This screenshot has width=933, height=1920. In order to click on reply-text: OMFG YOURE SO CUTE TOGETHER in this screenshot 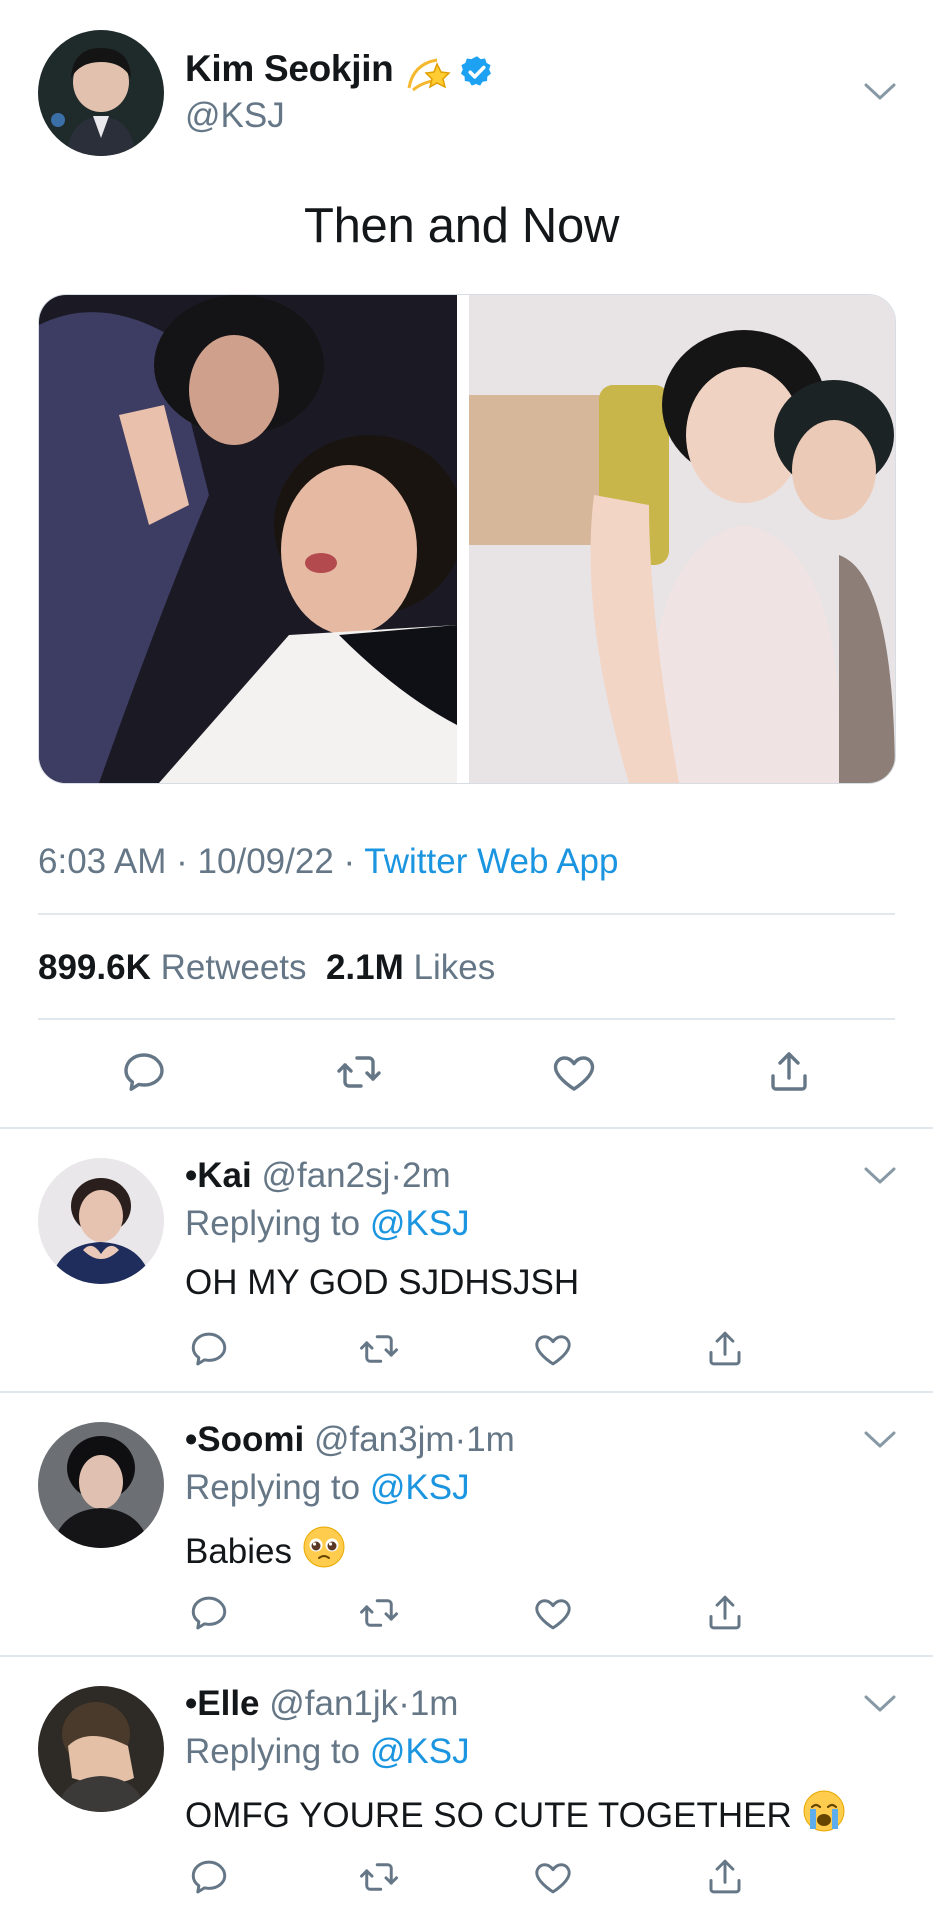, I will do `click(515, 1815)`.